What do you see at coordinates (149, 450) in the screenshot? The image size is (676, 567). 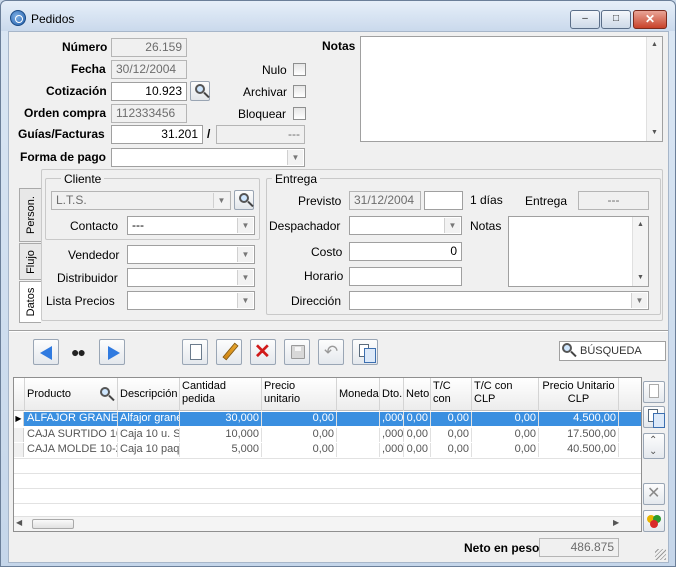 I see `cell-descripcion: Caja 10 paq` at bounding box center [149, 450].